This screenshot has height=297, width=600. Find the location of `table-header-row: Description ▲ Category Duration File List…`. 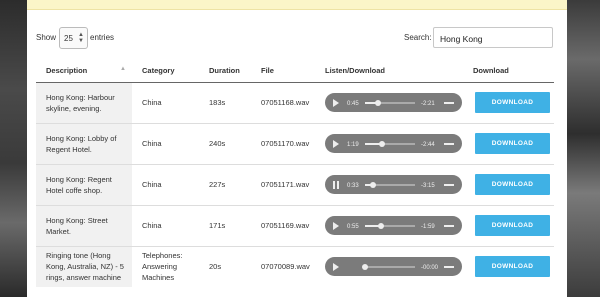

table-header-row: Description ▲ Category Duration File List… is located at coordinates (295, 71).